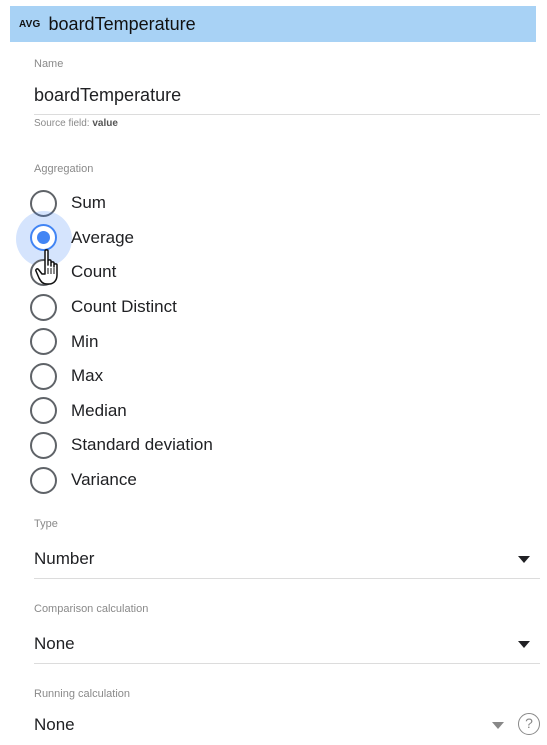 The image size is (547, 745). Describe the element at coordinates (121, 376) in the screenshot. I see `radio-option-max: Max` at that location.